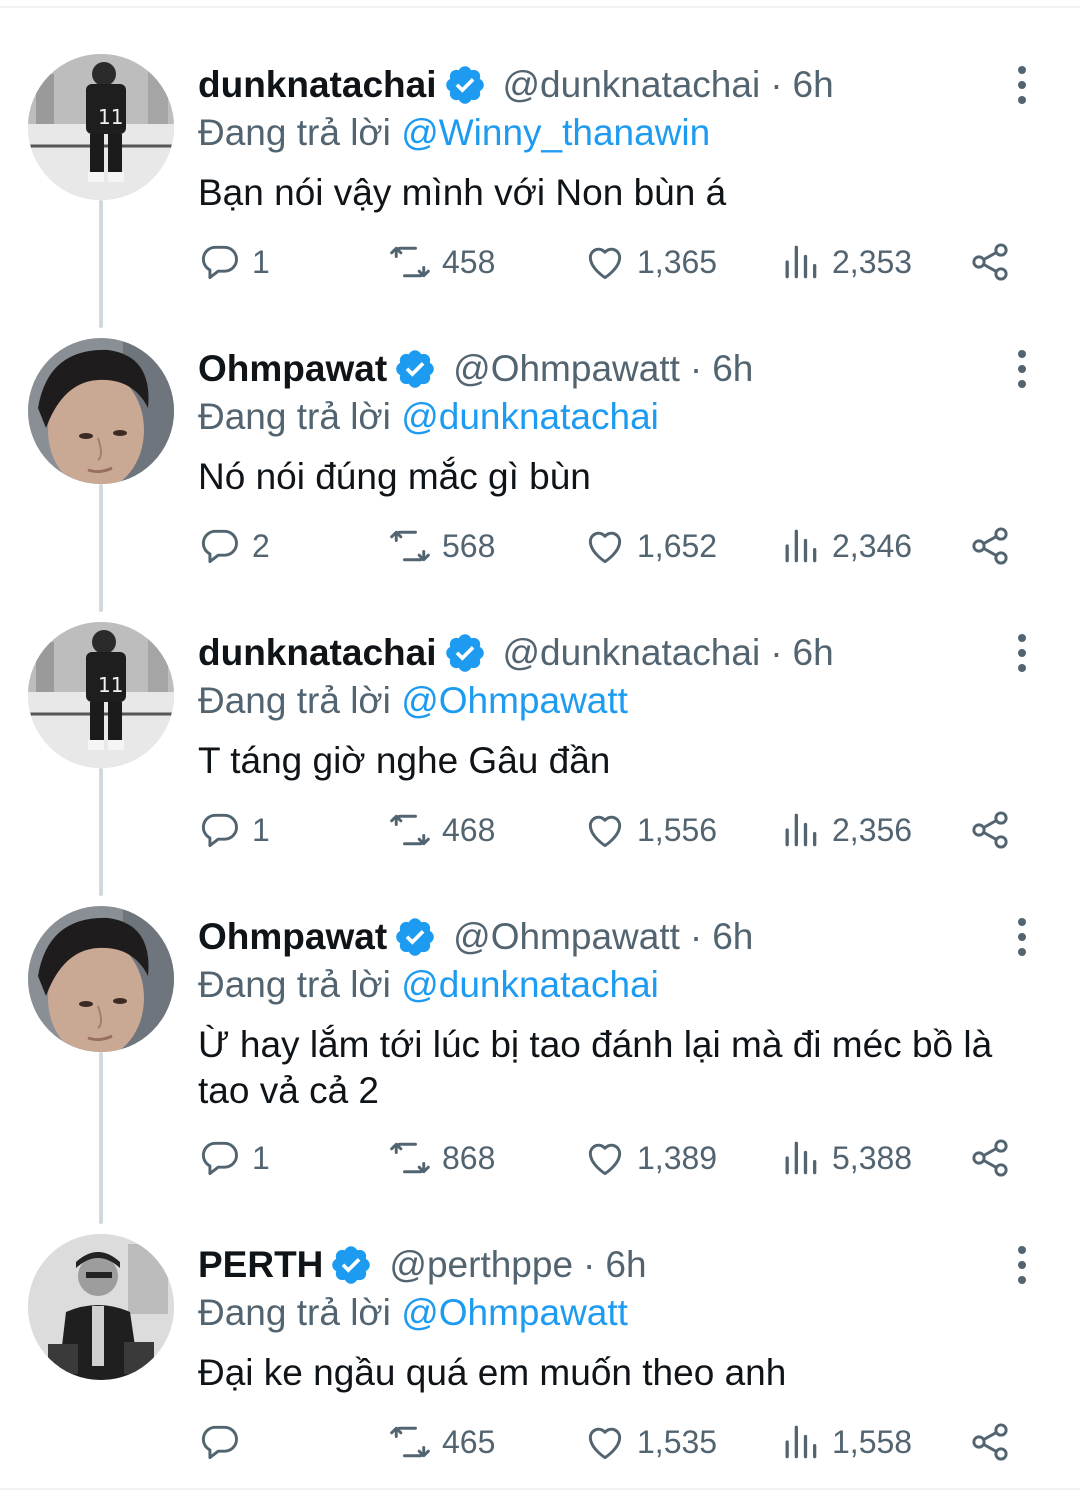 The height and width of the screenshot is (1501, 1080). What do you see at coordinates (540, 7) in the screenshot?
I see `top-divider` at bounding box center [540, 7].